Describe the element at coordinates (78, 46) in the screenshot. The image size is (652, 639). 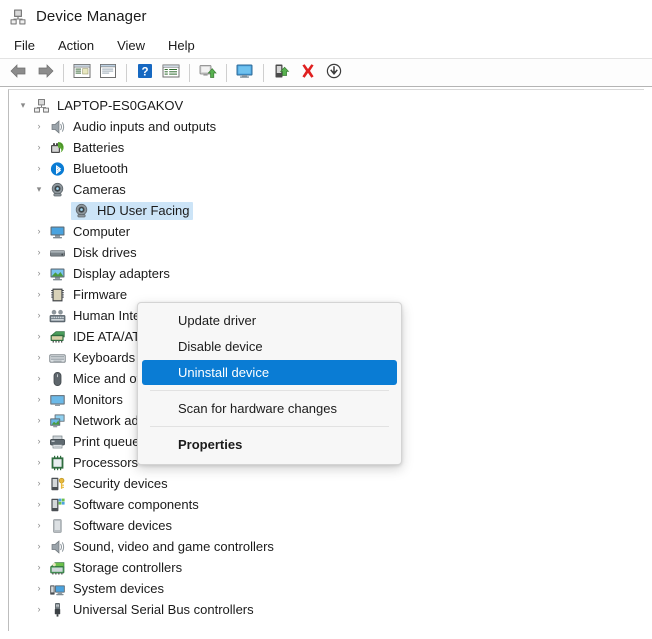
I see `menu-action: Action` at that location.